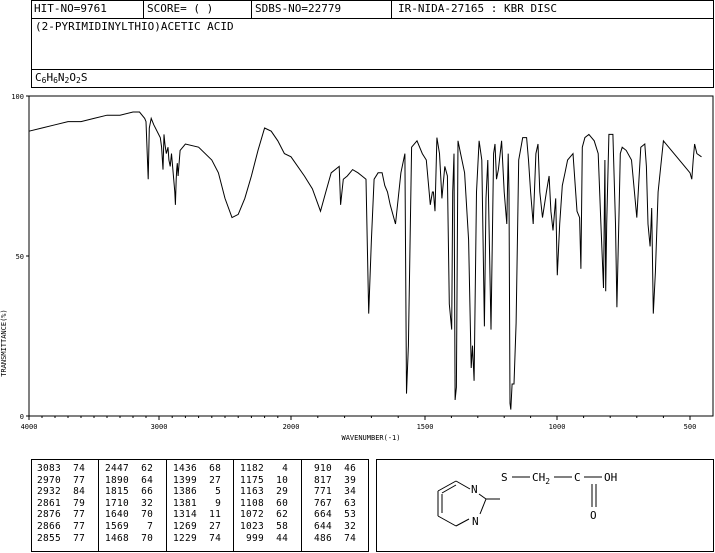  I want to click on peak-wavenumber: 1640, so click(117, 515).